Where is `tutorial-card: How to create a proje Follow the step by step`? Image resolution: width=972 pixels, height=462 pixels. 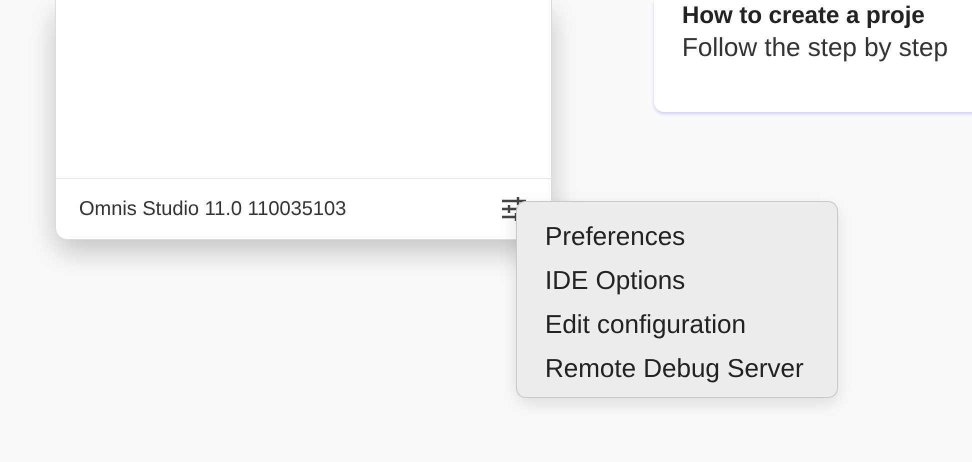 tutorial-card: How to create a proje Follow the step by step is located at coordinates (813, 56).